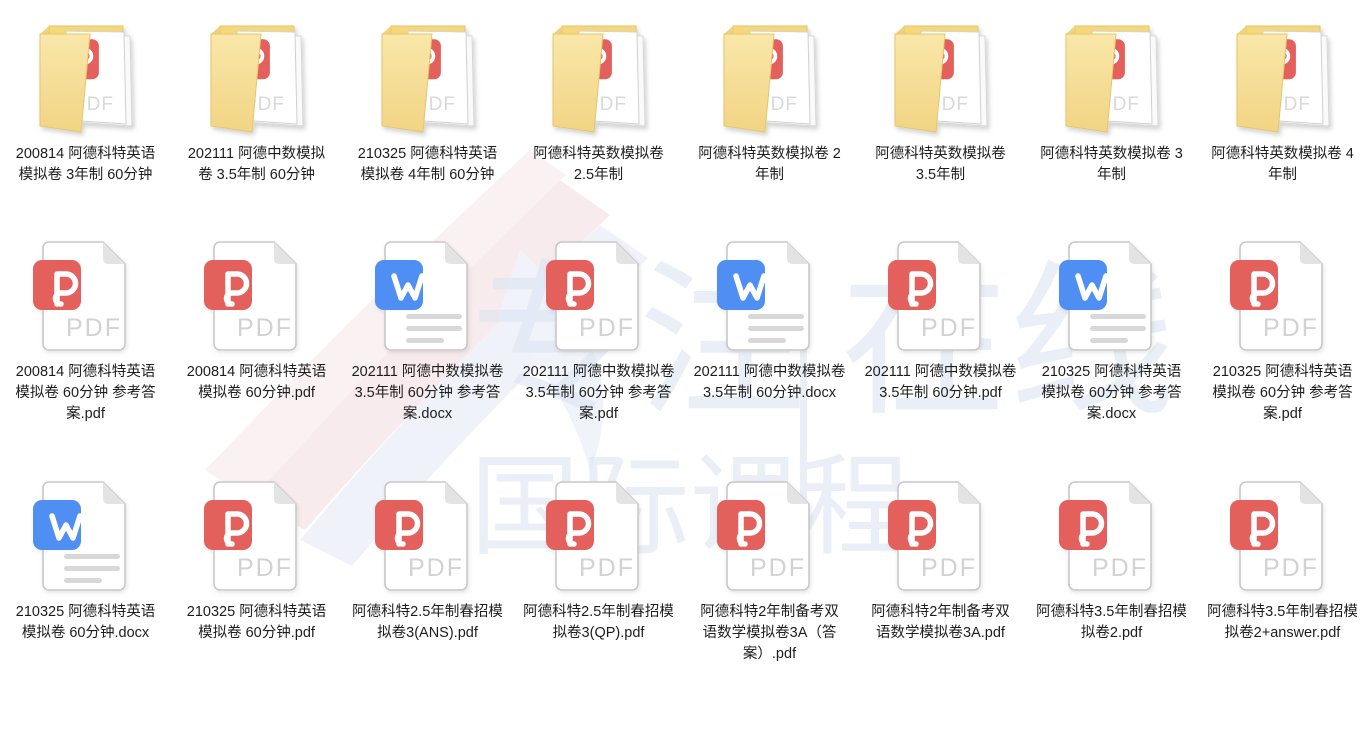  Describe the element at coordinates (85, 164) in the screenshot. I see `item-label: 200814 阿德科特英语模拟卷 3年制 60分钟` at that location.